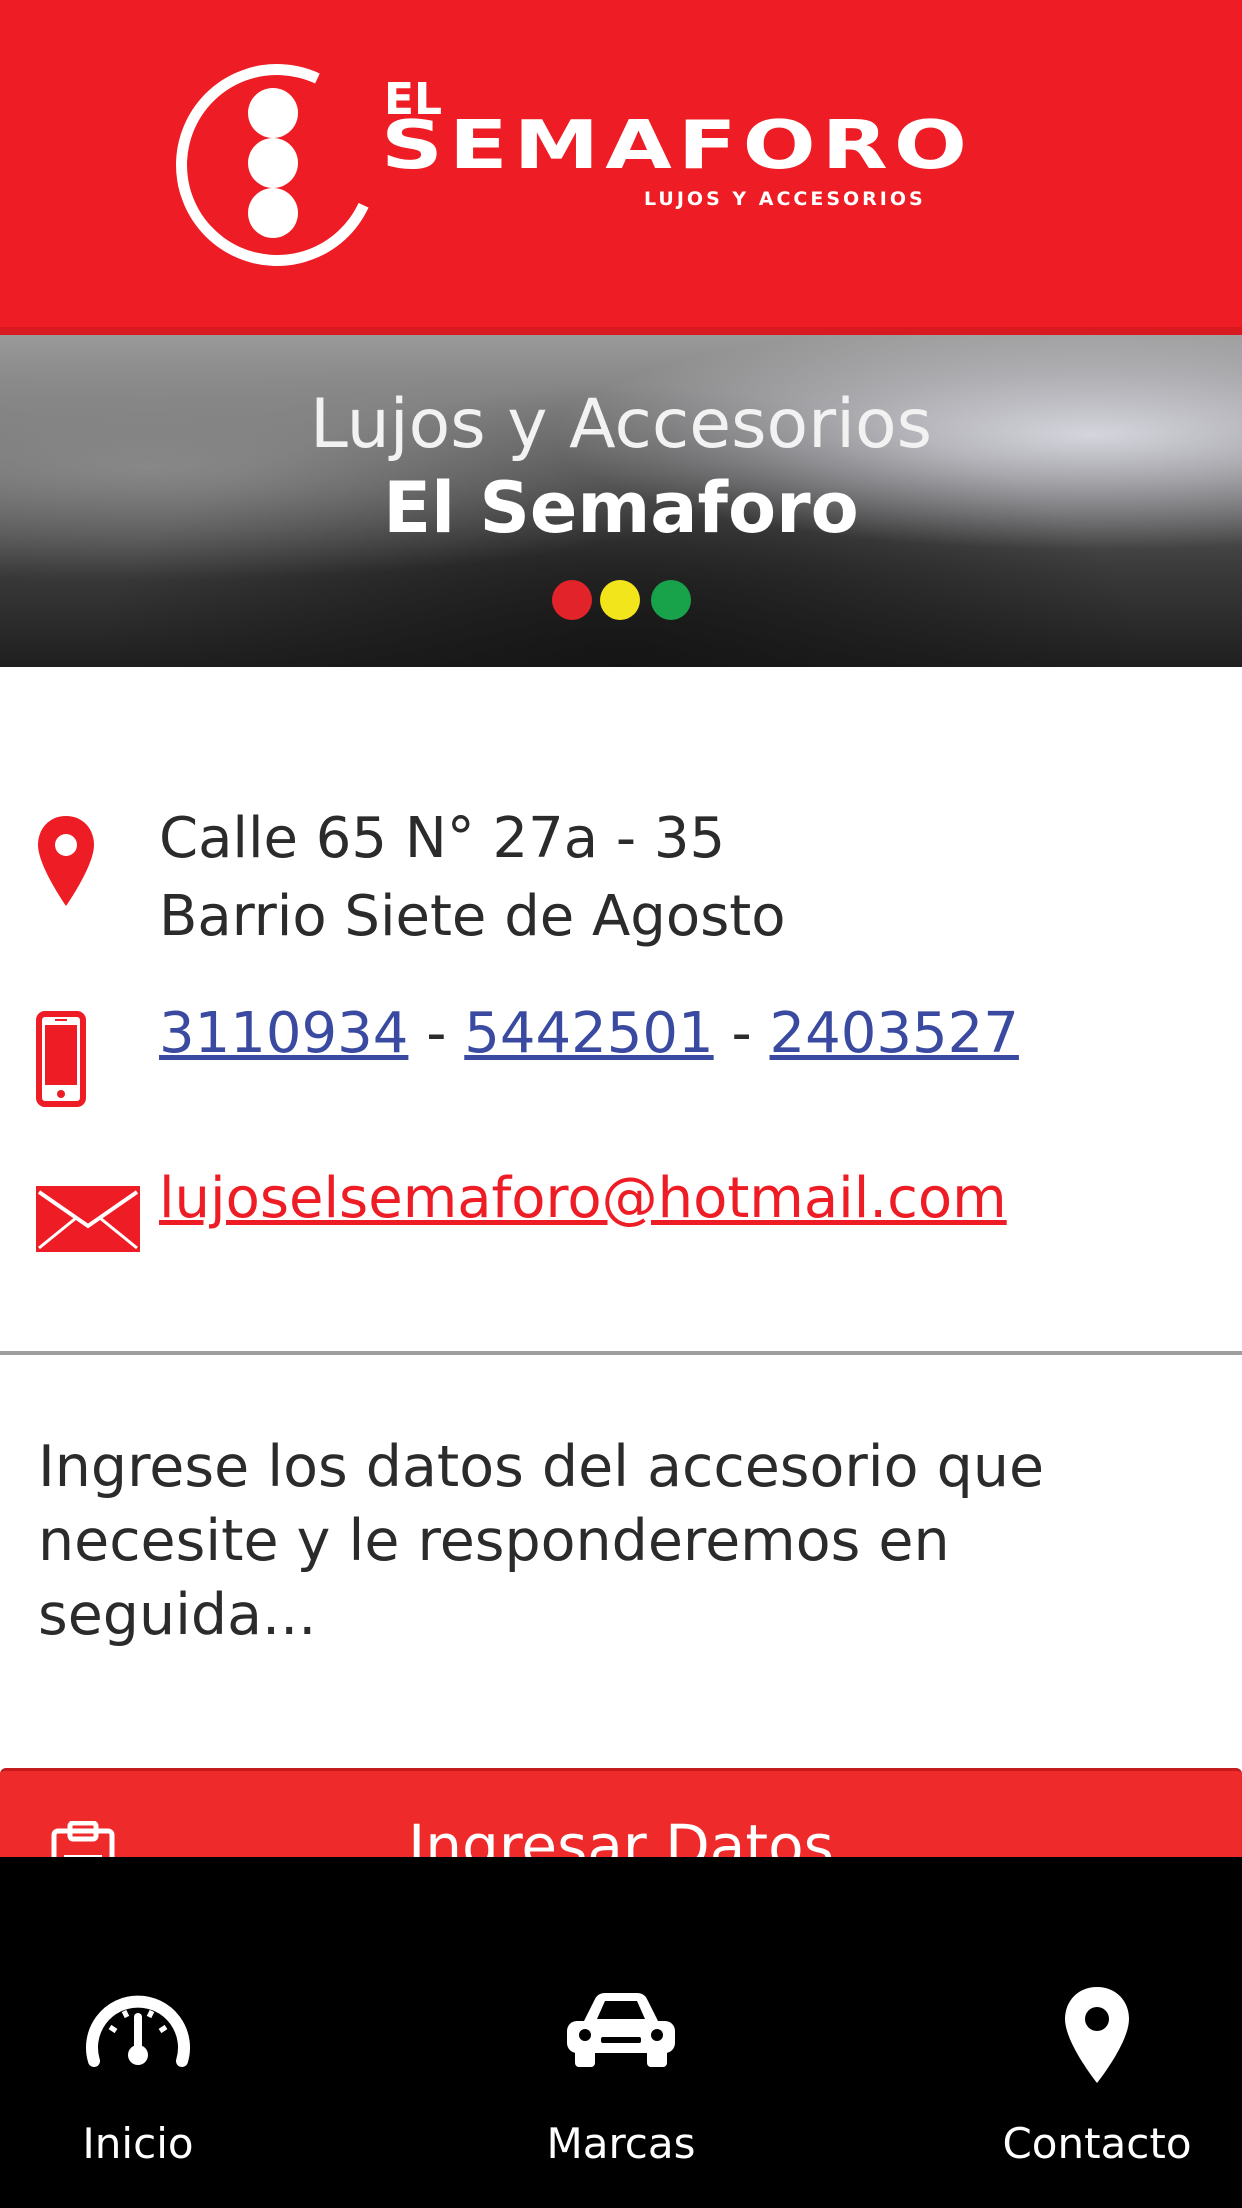 The height and width of the screenshot is (2208, 1242). I want to click on nav-item-contacto: Contacto, so click(1094, 2032).